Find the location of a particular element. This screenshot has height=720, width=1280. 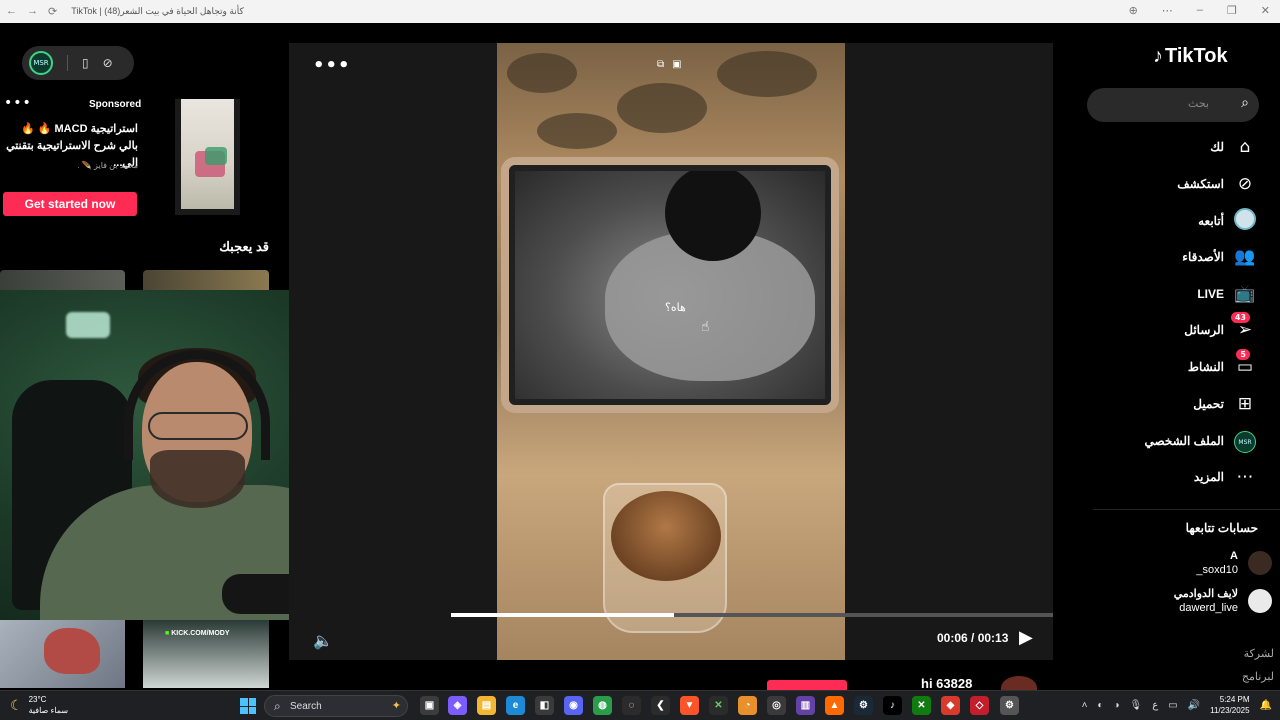

progress-bar is located at coordinates (752, 615).